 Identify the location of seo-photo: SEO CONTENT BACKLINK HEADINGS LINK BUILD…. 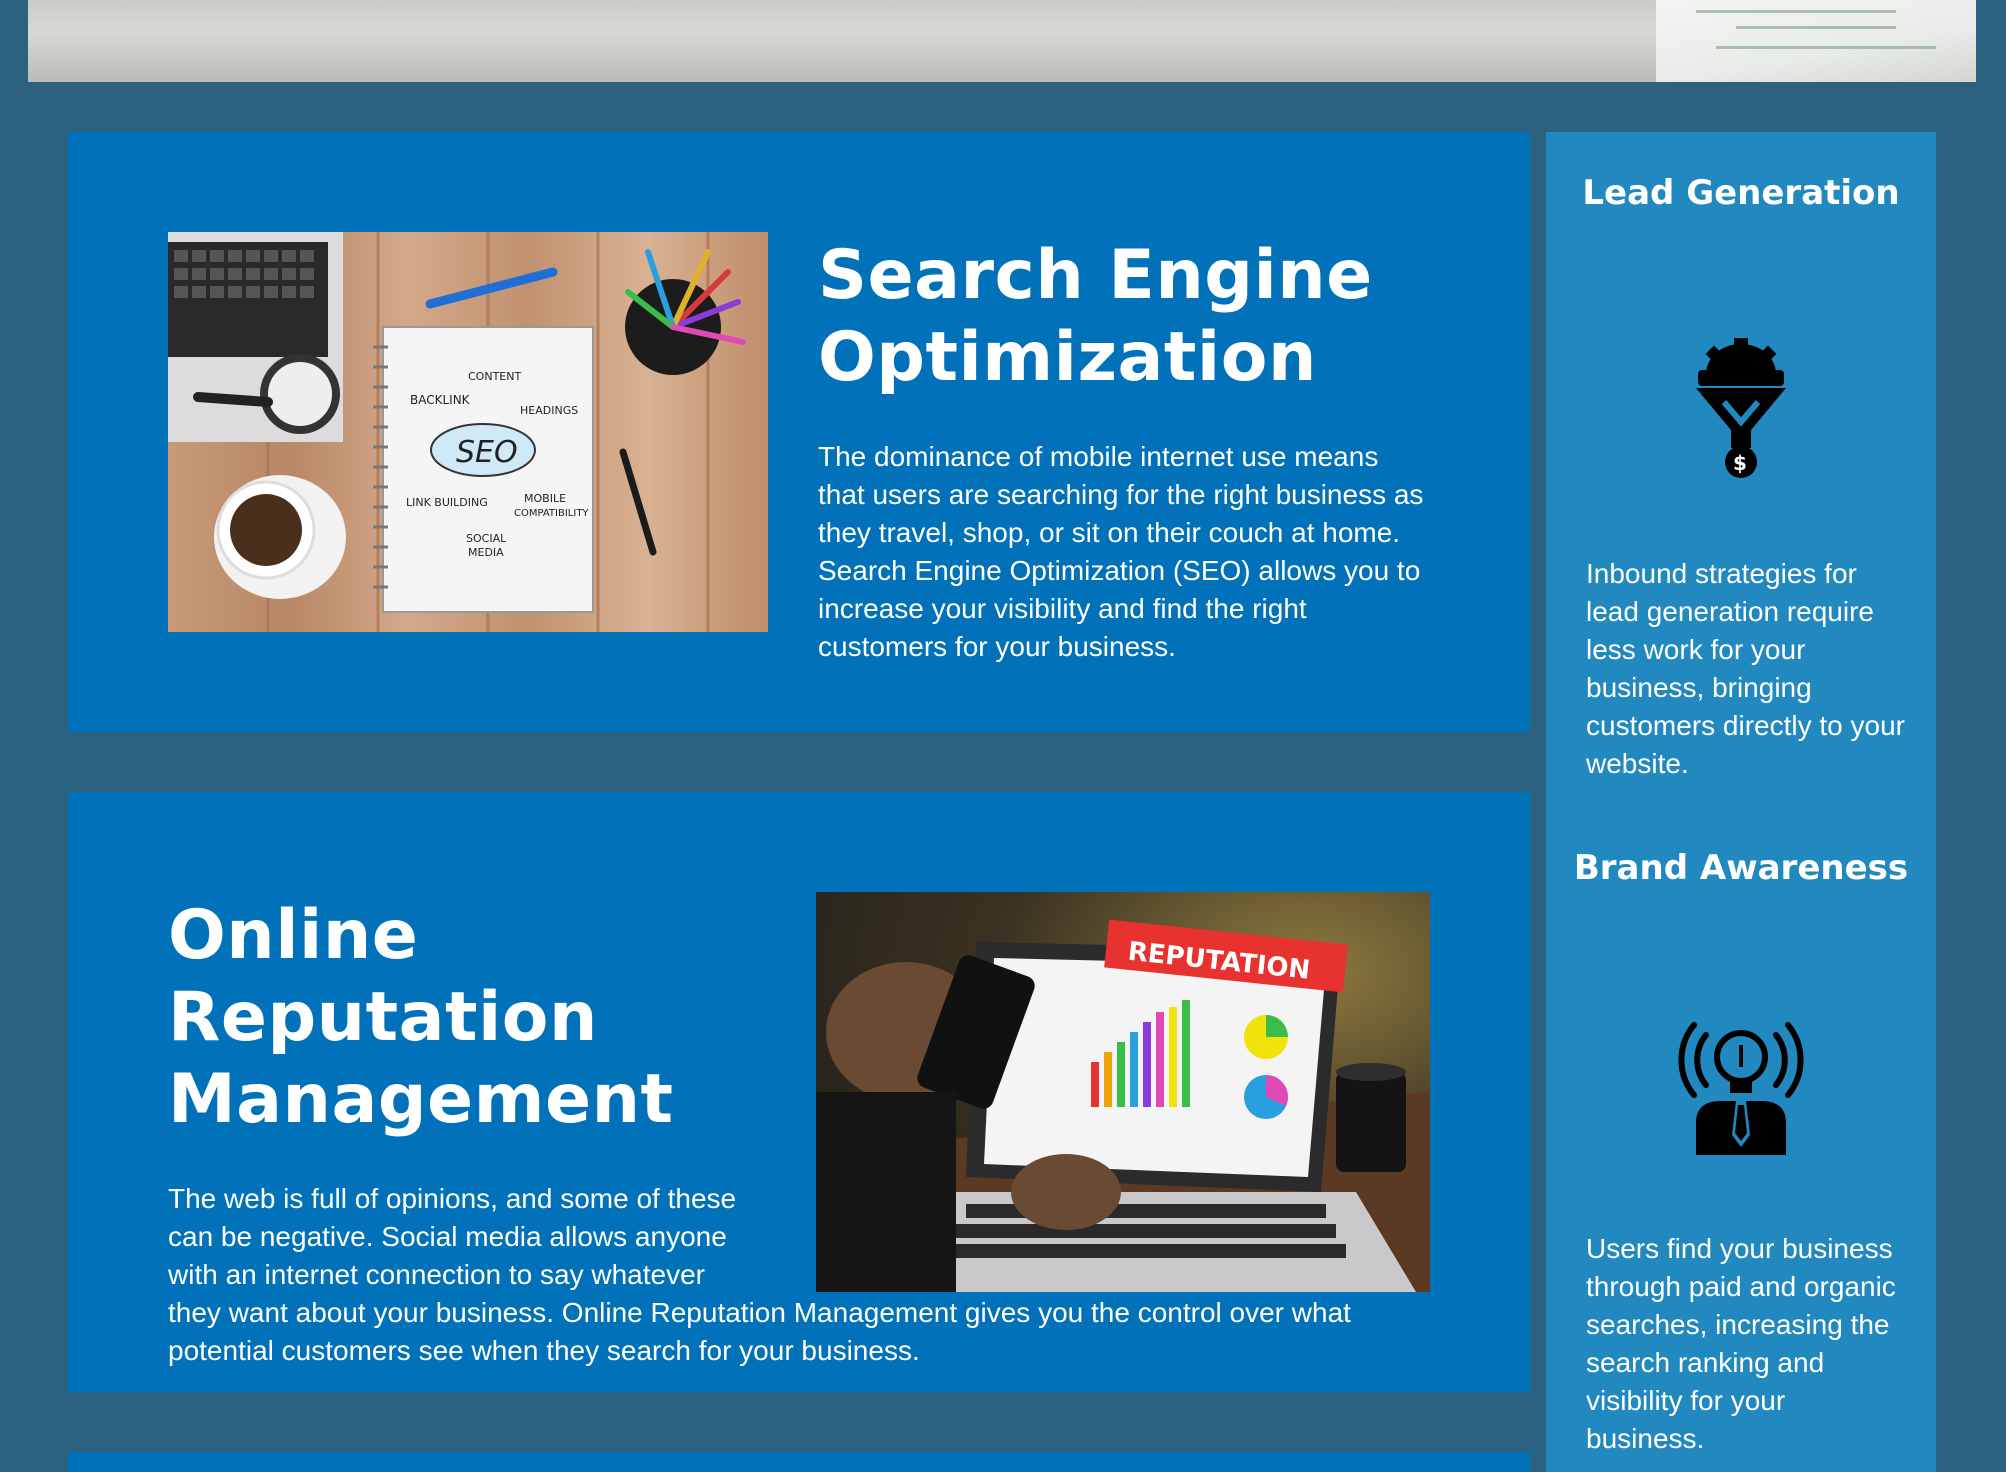
(468, 432).